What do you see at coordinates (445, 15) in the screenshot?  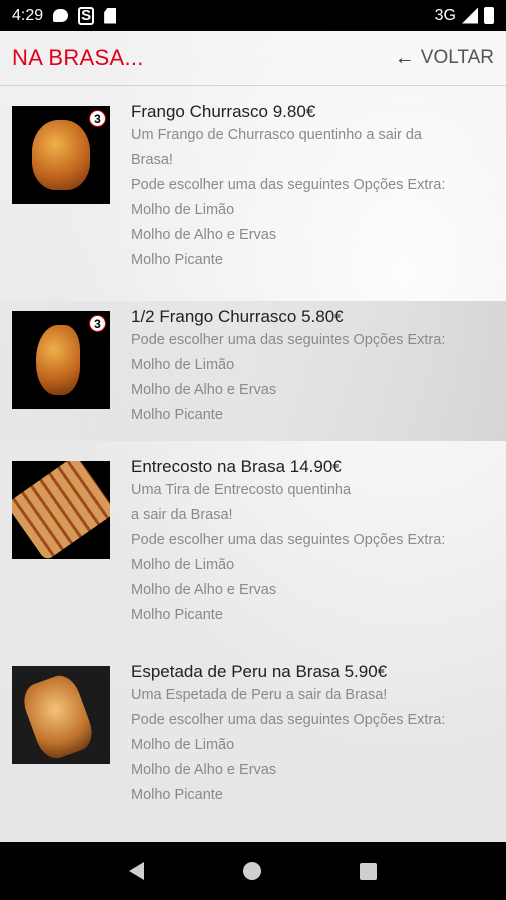 I see `network-type: 3G` at bounding box center [445, 15].